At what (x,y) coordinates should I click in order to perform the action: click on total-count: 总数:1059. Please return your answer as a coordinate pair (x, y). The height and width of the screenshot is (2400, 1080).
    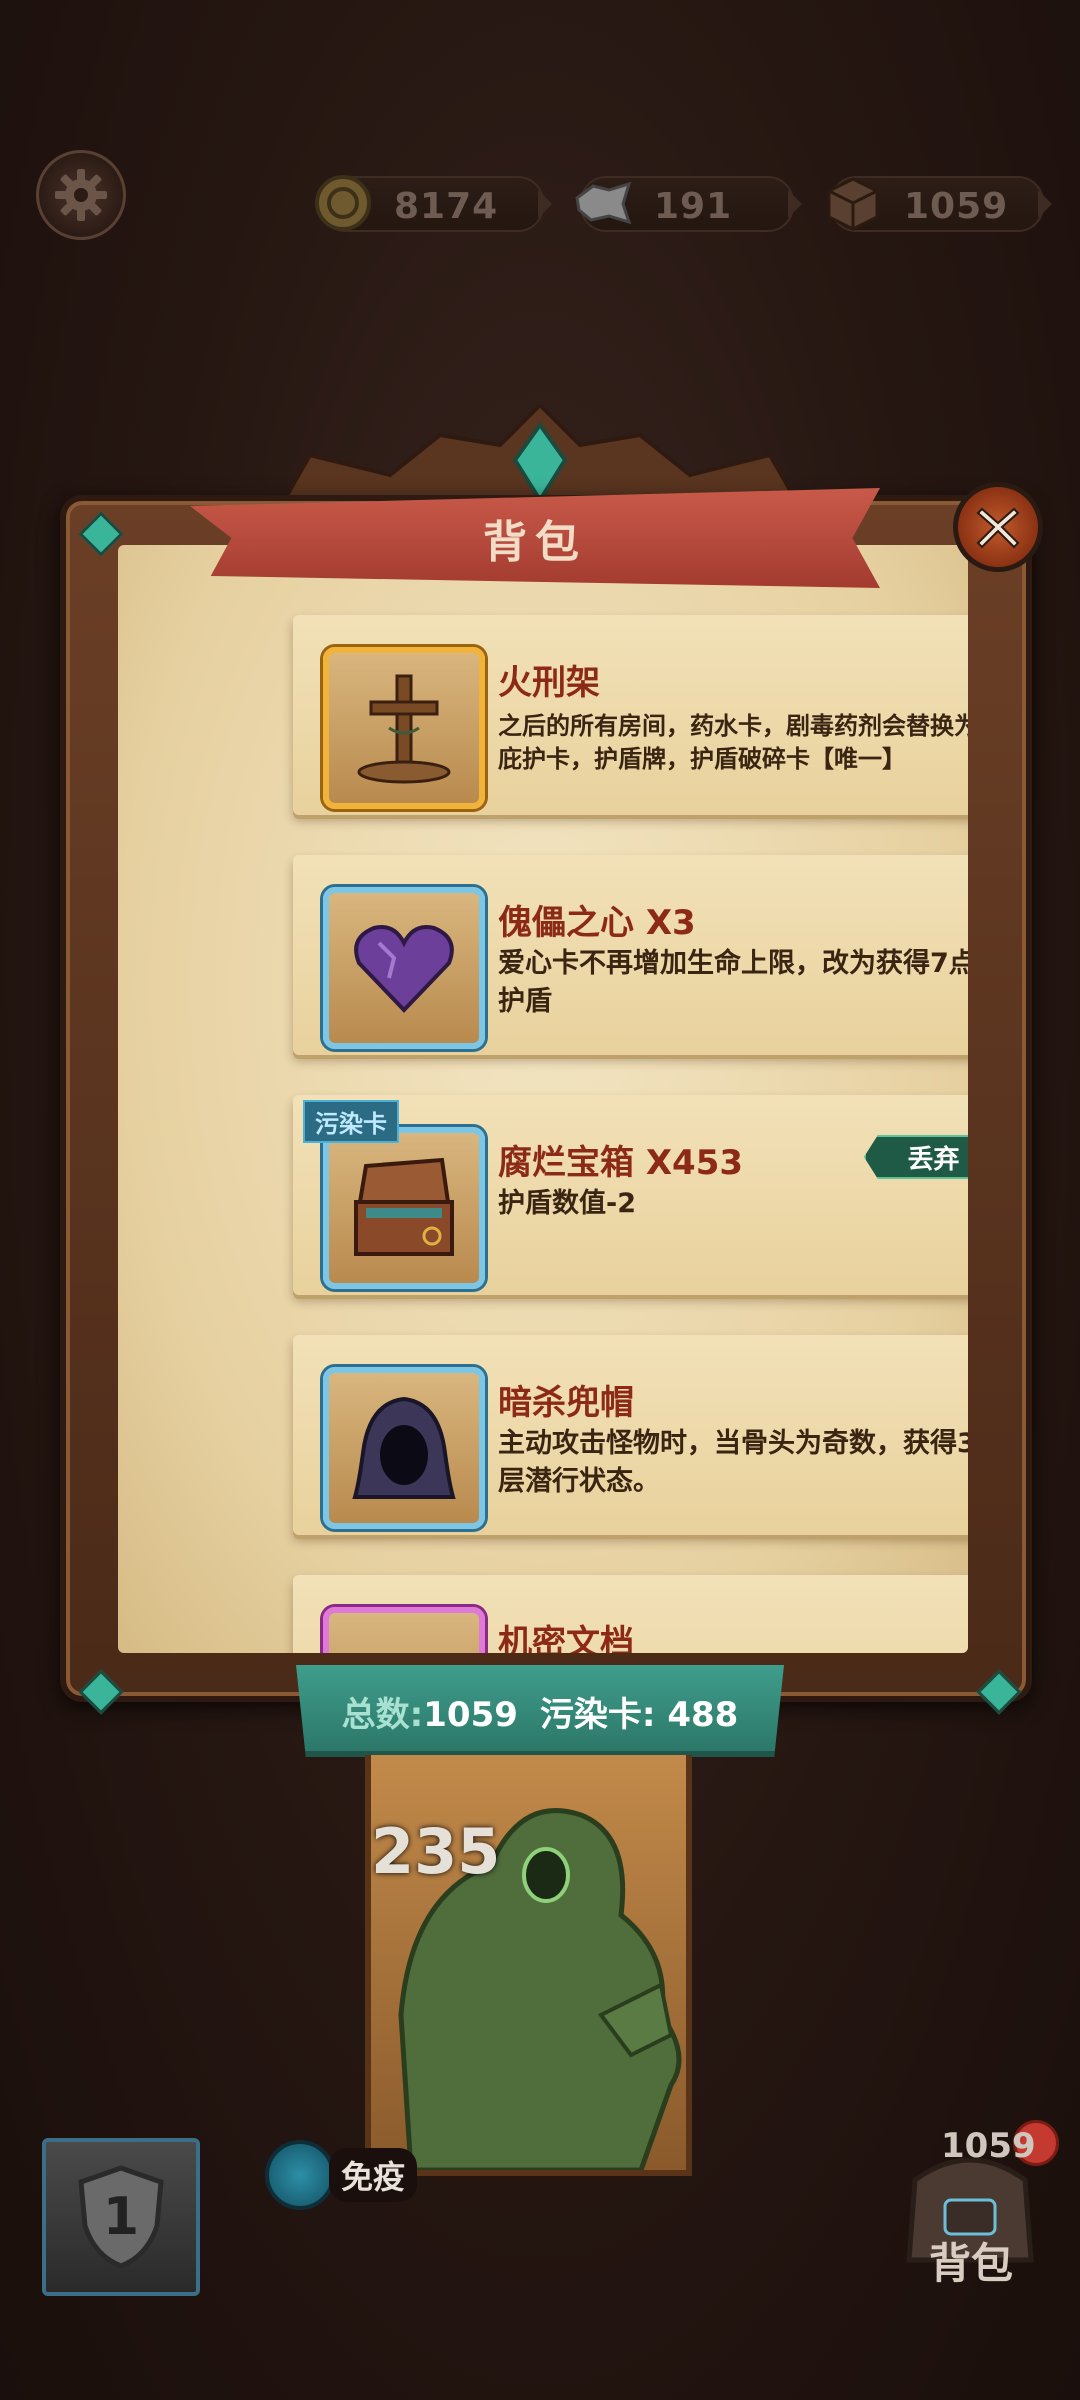
    Looking at the image, I should click on (429, 1714).